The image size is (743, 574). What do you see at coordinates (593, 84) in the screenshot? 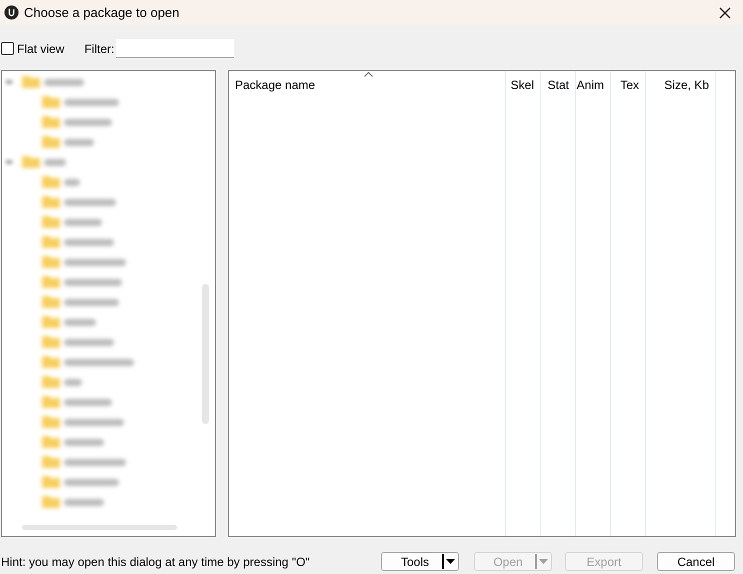
I see `column-header: Anim` at bounding box center [593, 84].